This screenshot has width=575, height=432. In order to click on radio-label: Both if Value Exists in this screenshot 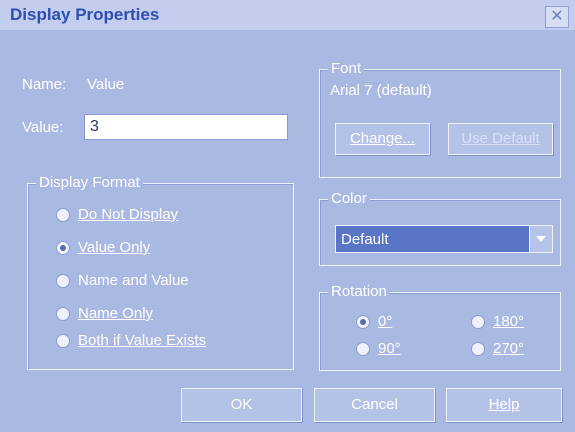, I will do `click(142, 340)`.